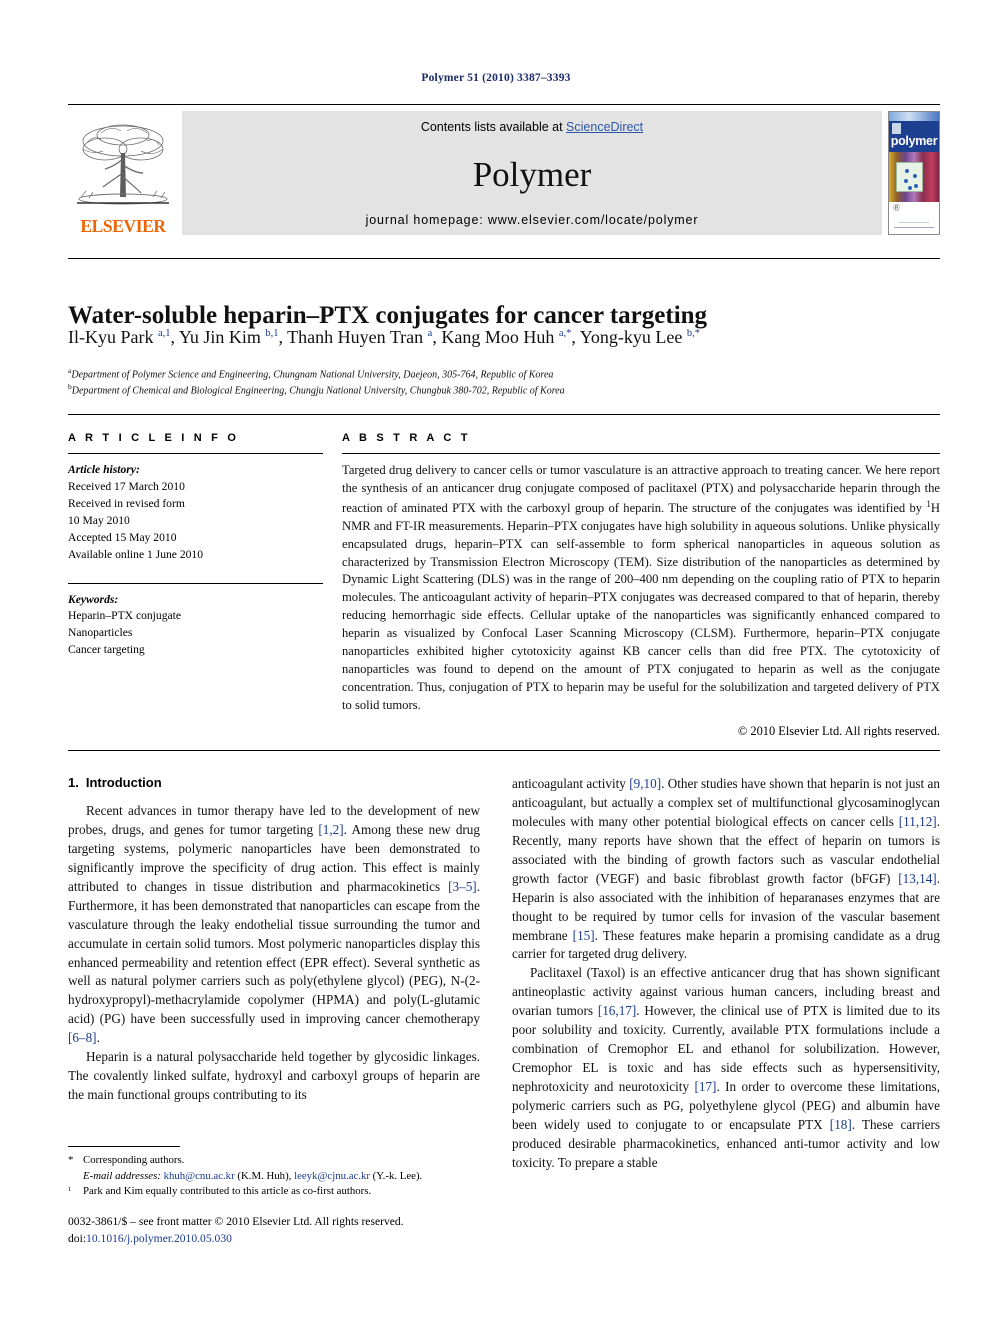  I want to click on article-history-label: Article history:, so click(104, 469).